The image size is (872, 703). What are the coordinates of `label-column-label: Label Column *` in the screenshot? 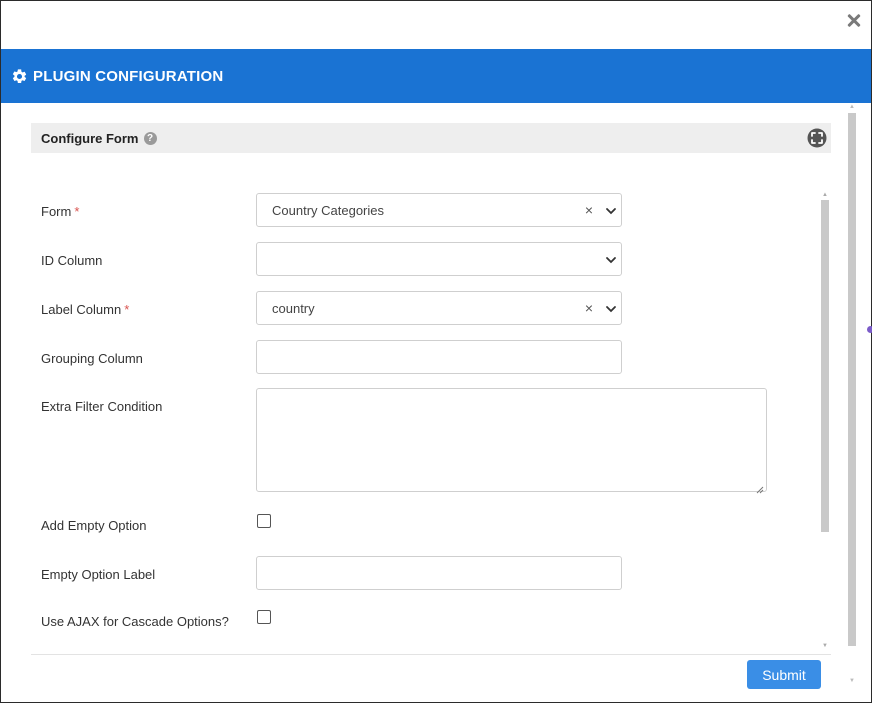 It's located at (85, 309).